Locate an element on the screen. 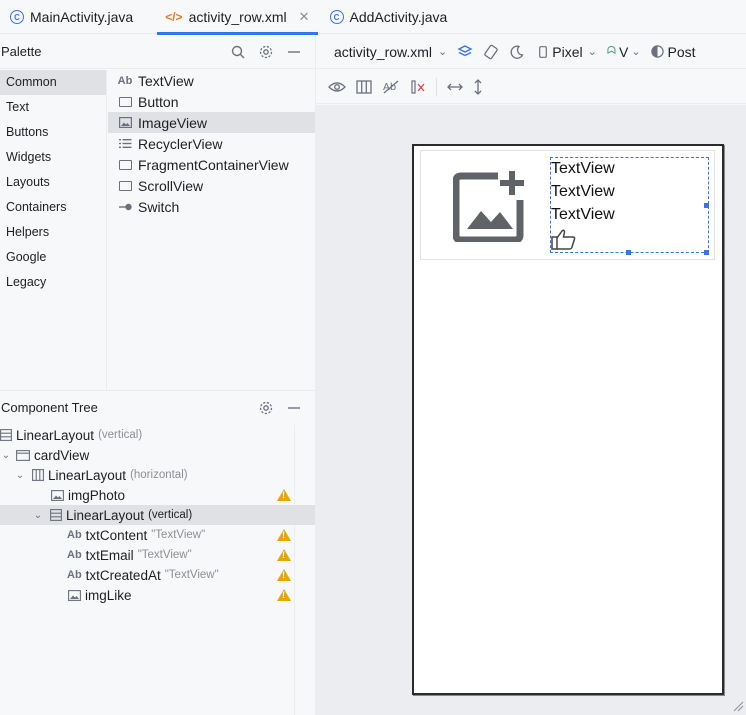 The height and width of the screenshot is (715, 746). phone-icon is located at coordinates (543, 51).